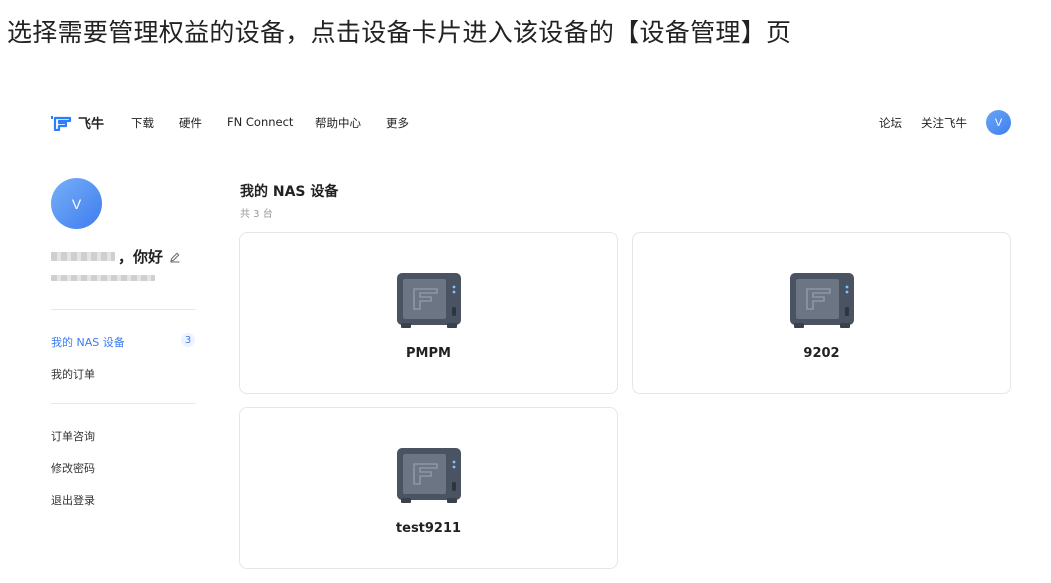 The image size is (1051, 583). I want to click on device-name: test9211, so click(428, 528).